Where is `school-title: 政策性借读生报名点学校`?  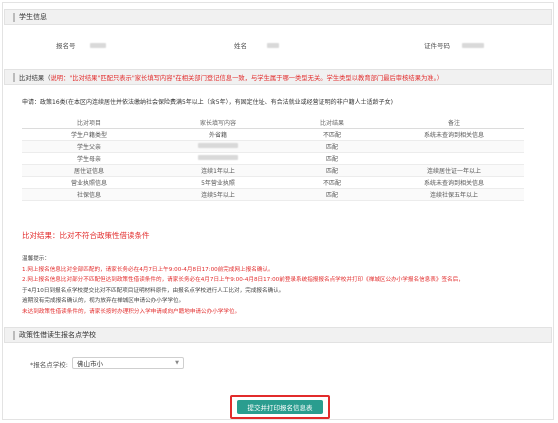
school-title: 政策性借读生报名点学校 is located at coordinates (57, 335).